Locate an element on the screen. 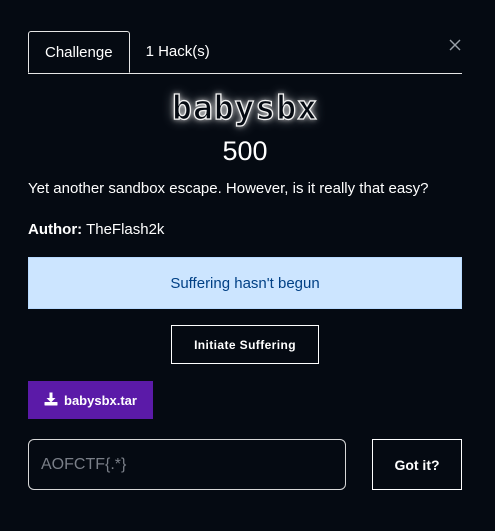  author-name: TheFlash2k is located at coordinates (125, 229).